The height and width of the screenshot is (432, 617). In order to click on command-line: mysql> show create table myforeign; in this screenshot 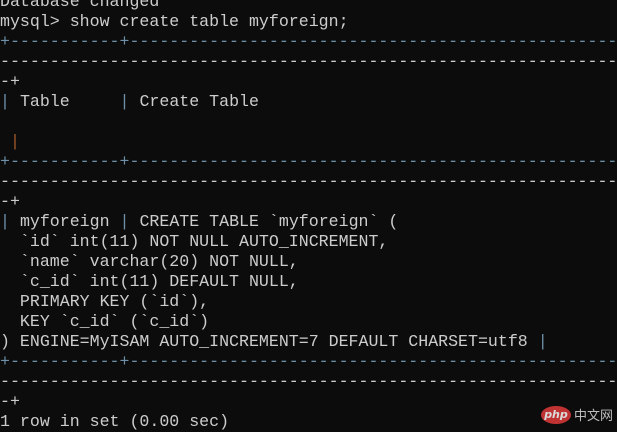, I will do `click(174, 21)`.